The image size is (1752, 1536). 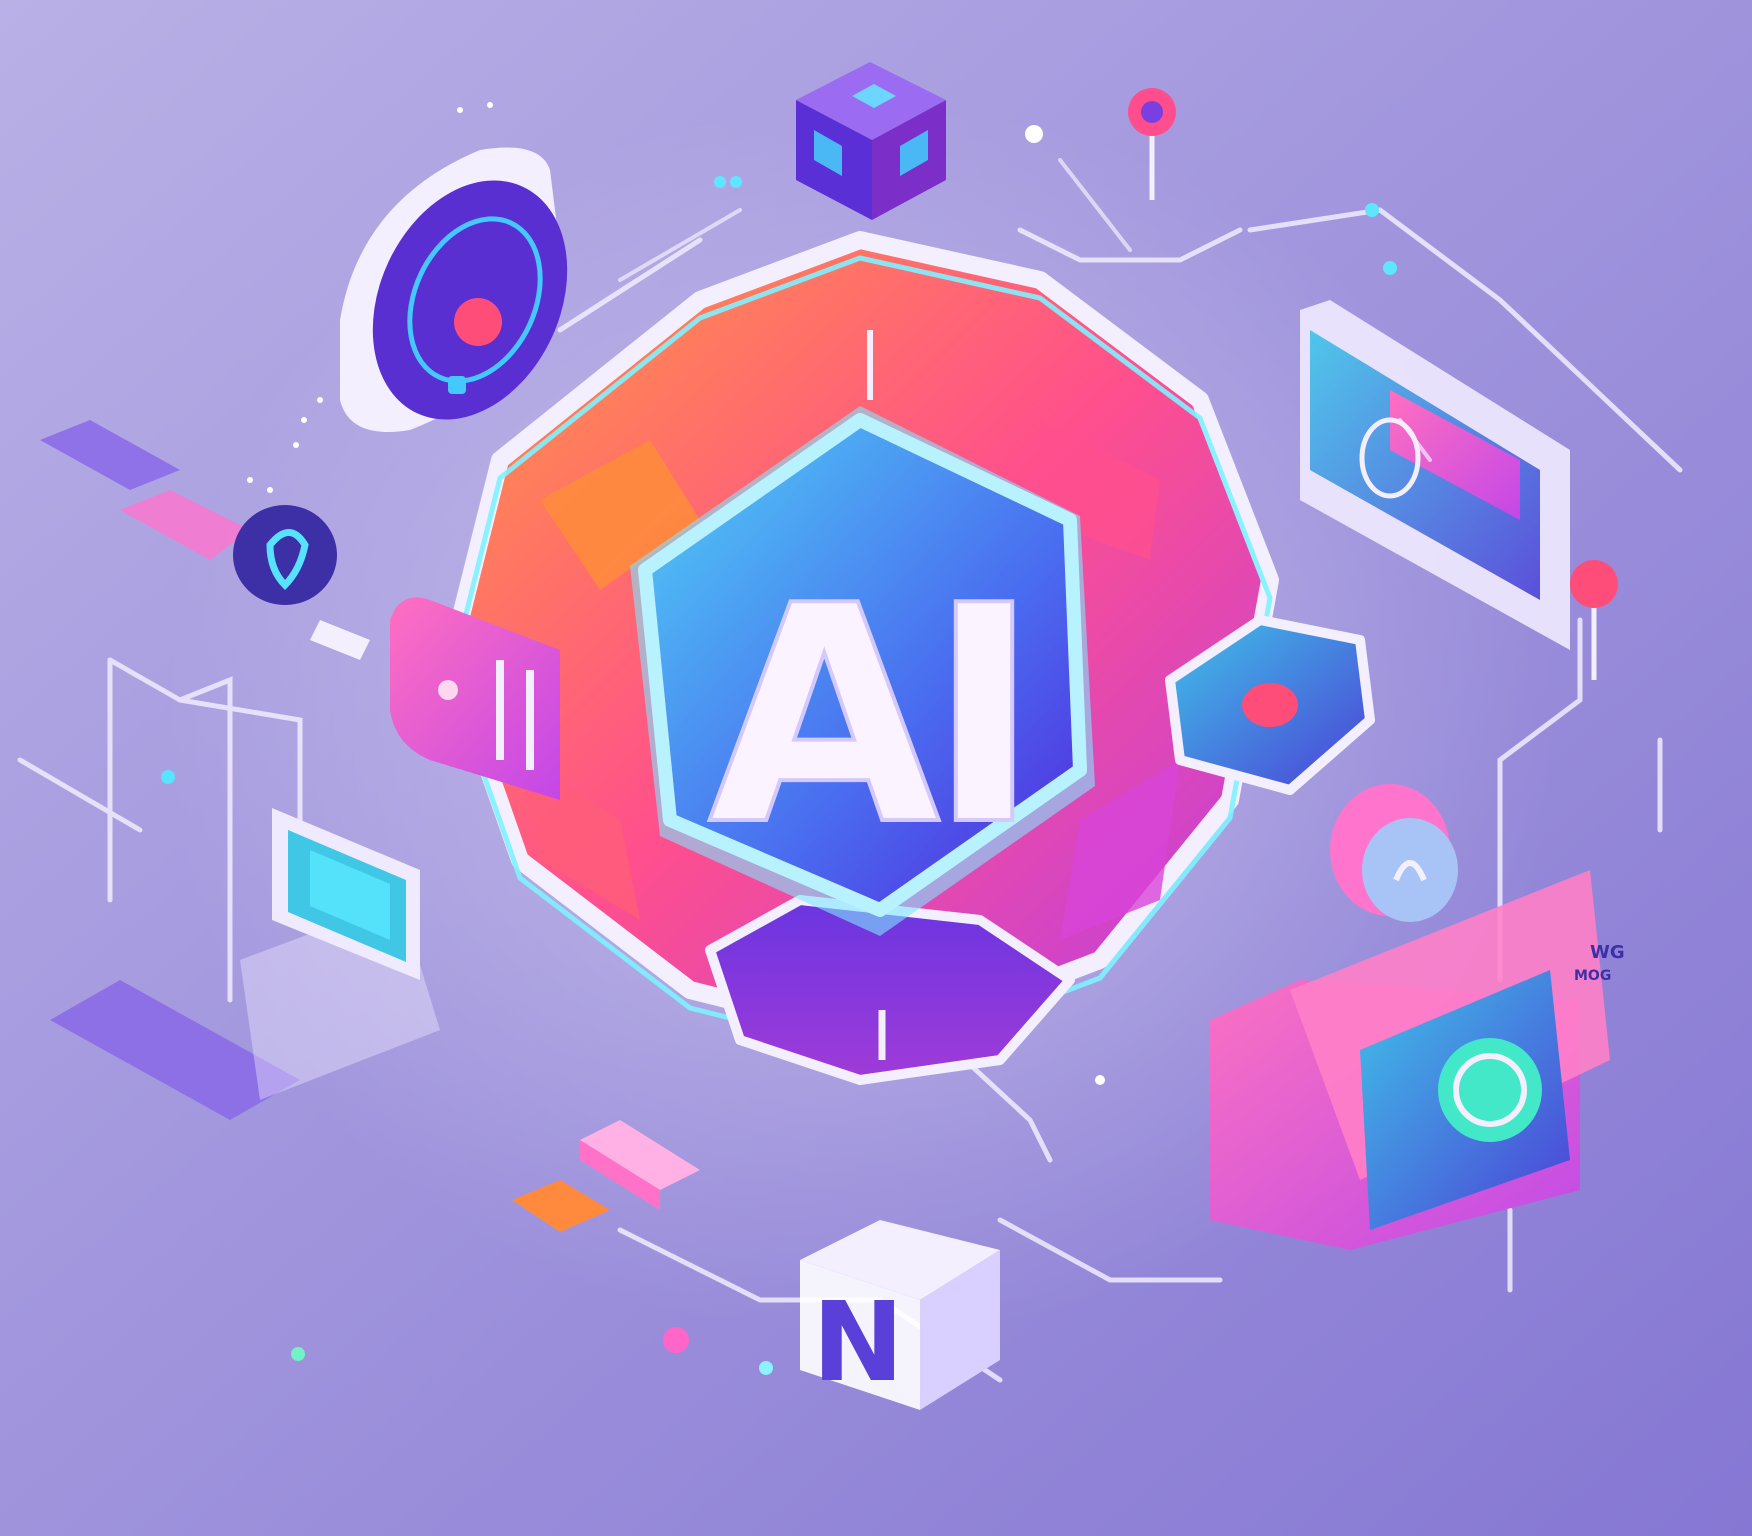 What do you see at coordinates (1607, 952) in the screenshot?
I see `panel-text-1: WG` at bounding box center [1607, 952].